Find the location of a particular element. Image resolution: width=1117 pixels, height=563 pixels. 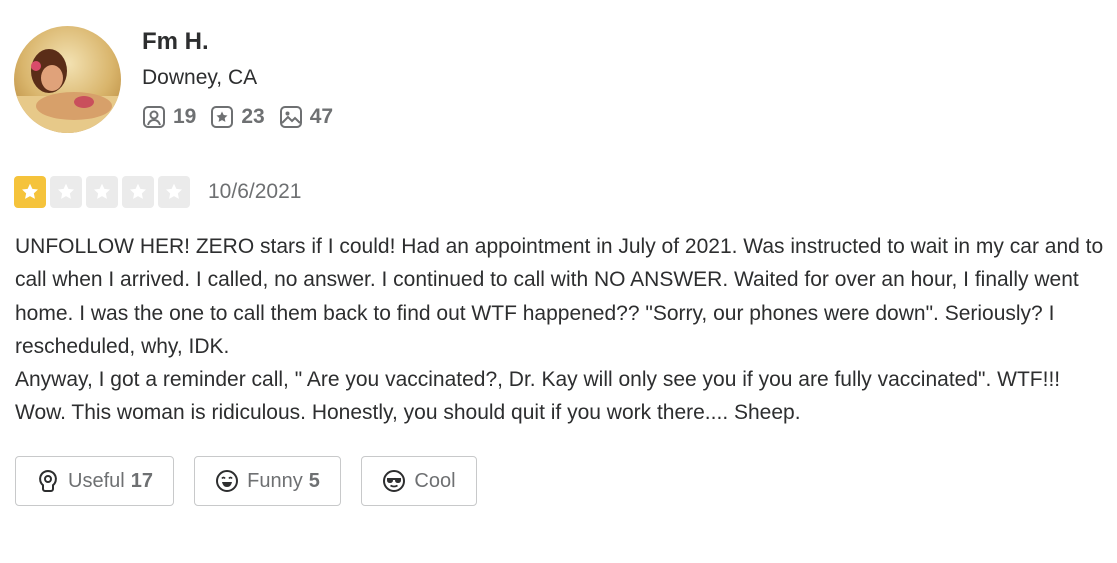

avatar is located at coordinates (67, 79).